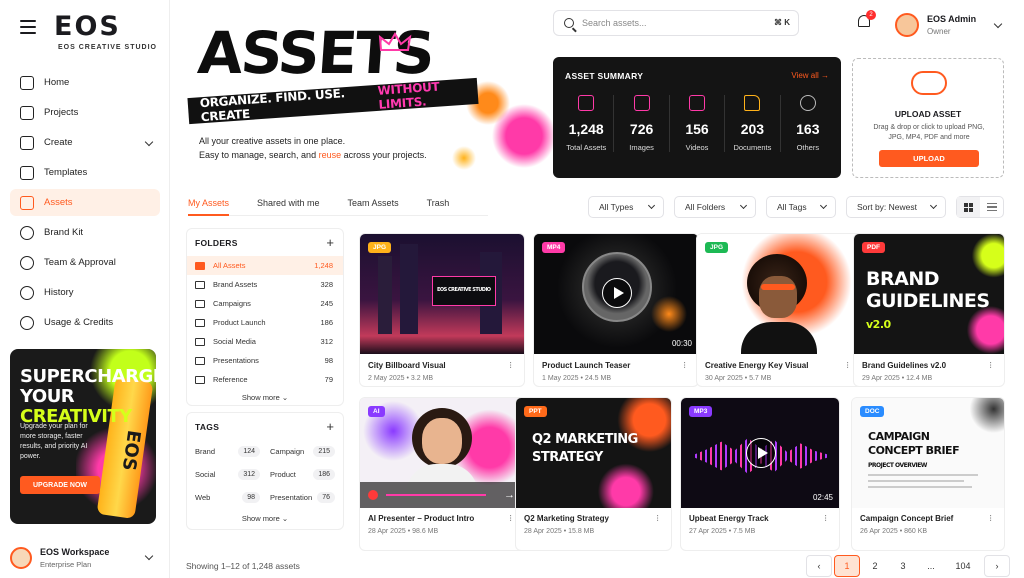 The image size is (1024, 578). Describe the element at coordinates (641, 103) in the screenshot. I see `image-icon` at that location.